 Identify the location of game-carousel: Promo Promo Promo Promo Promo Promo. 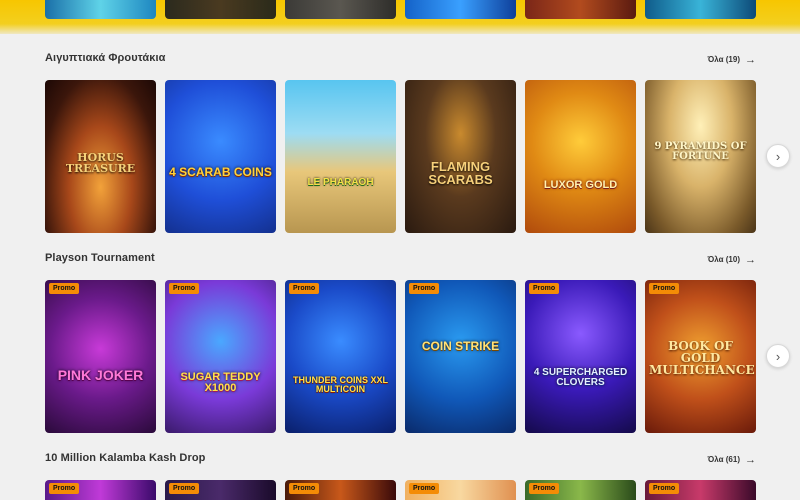
(405, 490).